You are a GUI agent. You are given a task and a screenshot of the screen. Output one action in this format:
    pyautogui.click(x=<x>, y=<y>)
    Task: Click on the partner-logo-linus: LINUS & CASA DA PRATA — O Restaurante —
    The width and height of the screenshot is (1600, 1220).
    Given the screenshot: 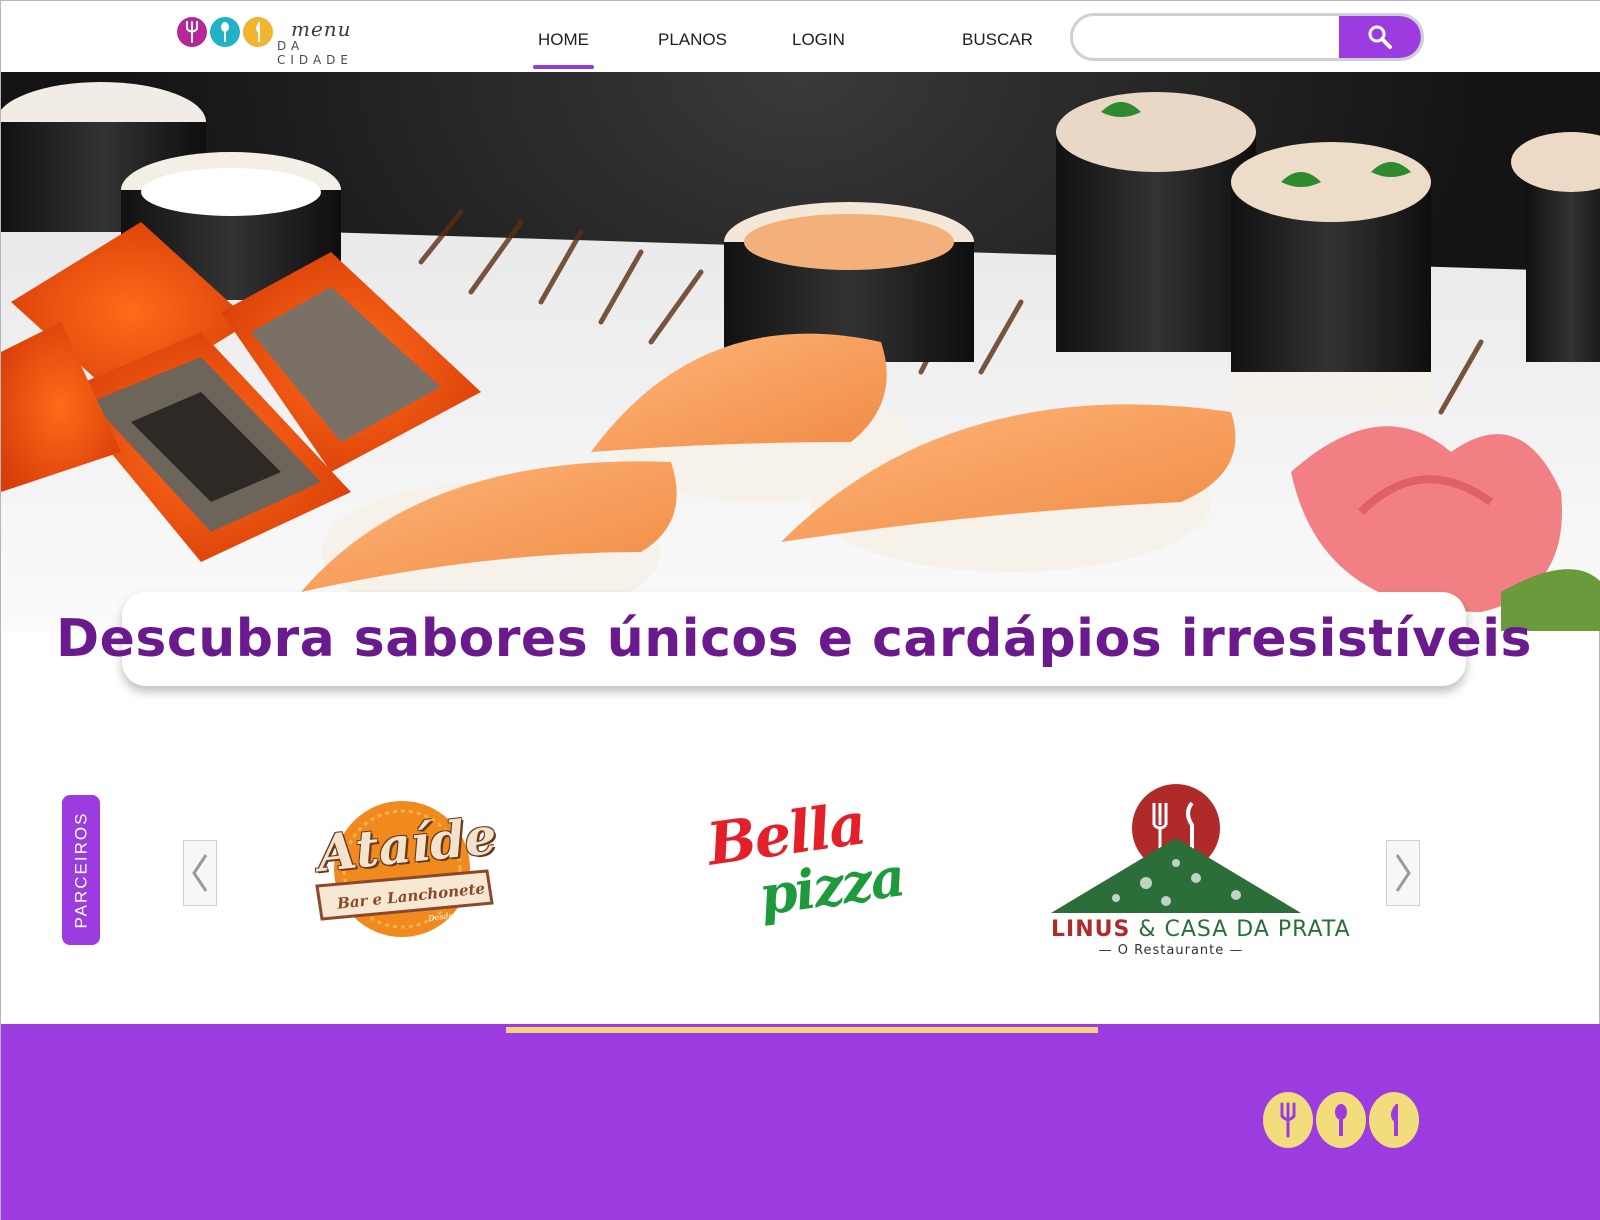 What is the action you would take?
    pyautogui.click(x=1198, y=872)
    